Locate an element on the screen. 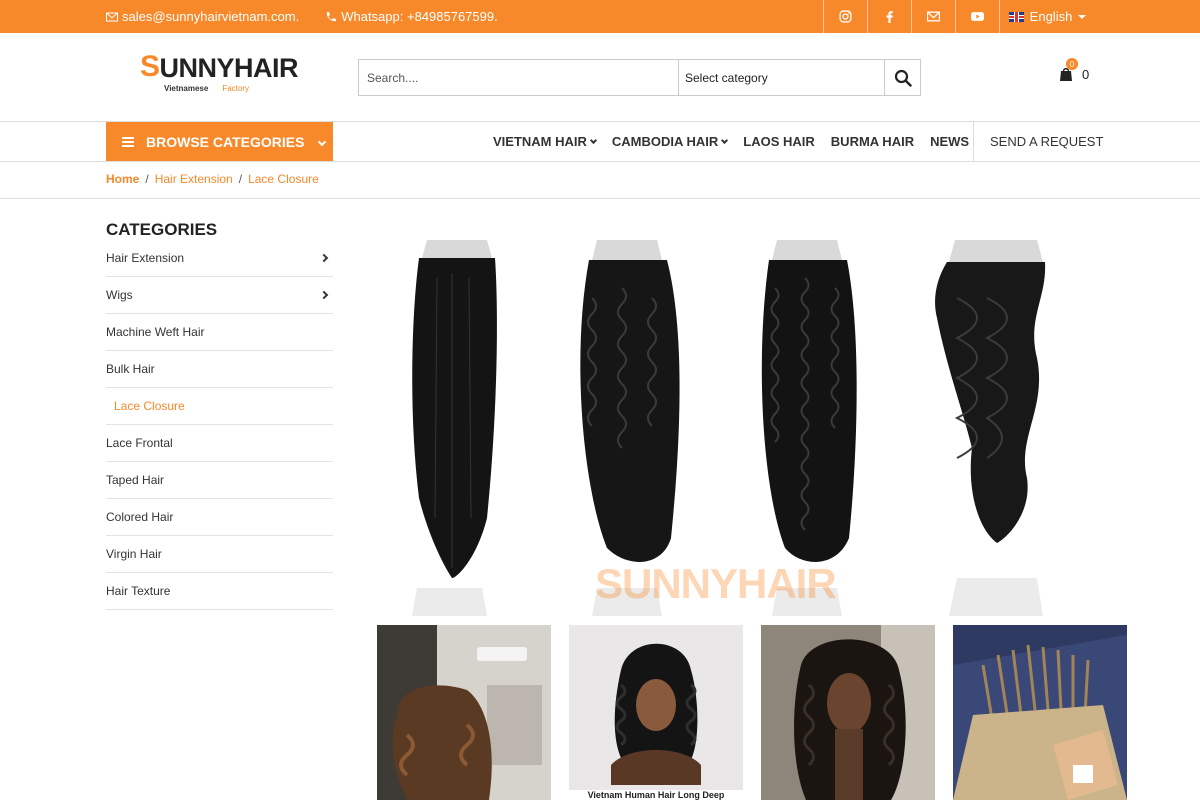 This screenshot has width=1200, height=800. caret-down-icon is located at coordinates (1082, 16).